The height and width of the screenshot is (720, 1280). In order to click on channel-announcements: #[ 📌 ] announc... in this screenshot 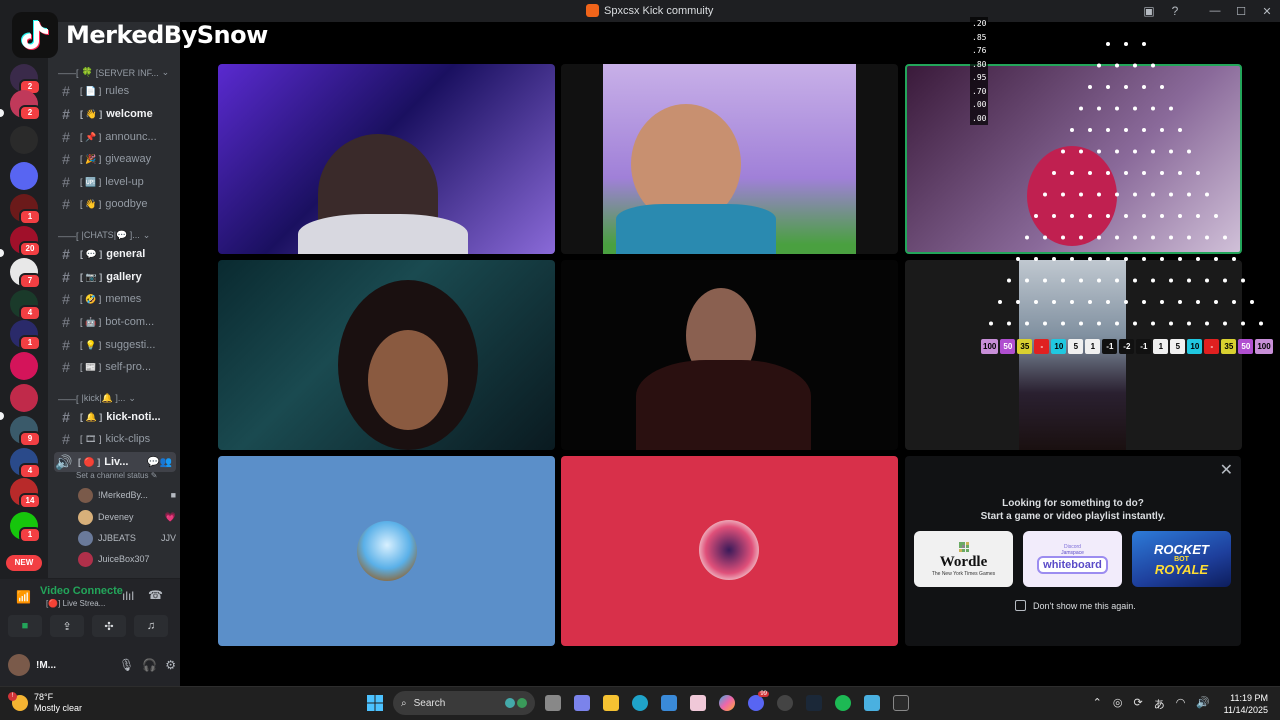, I will do `click(117, 137)`.